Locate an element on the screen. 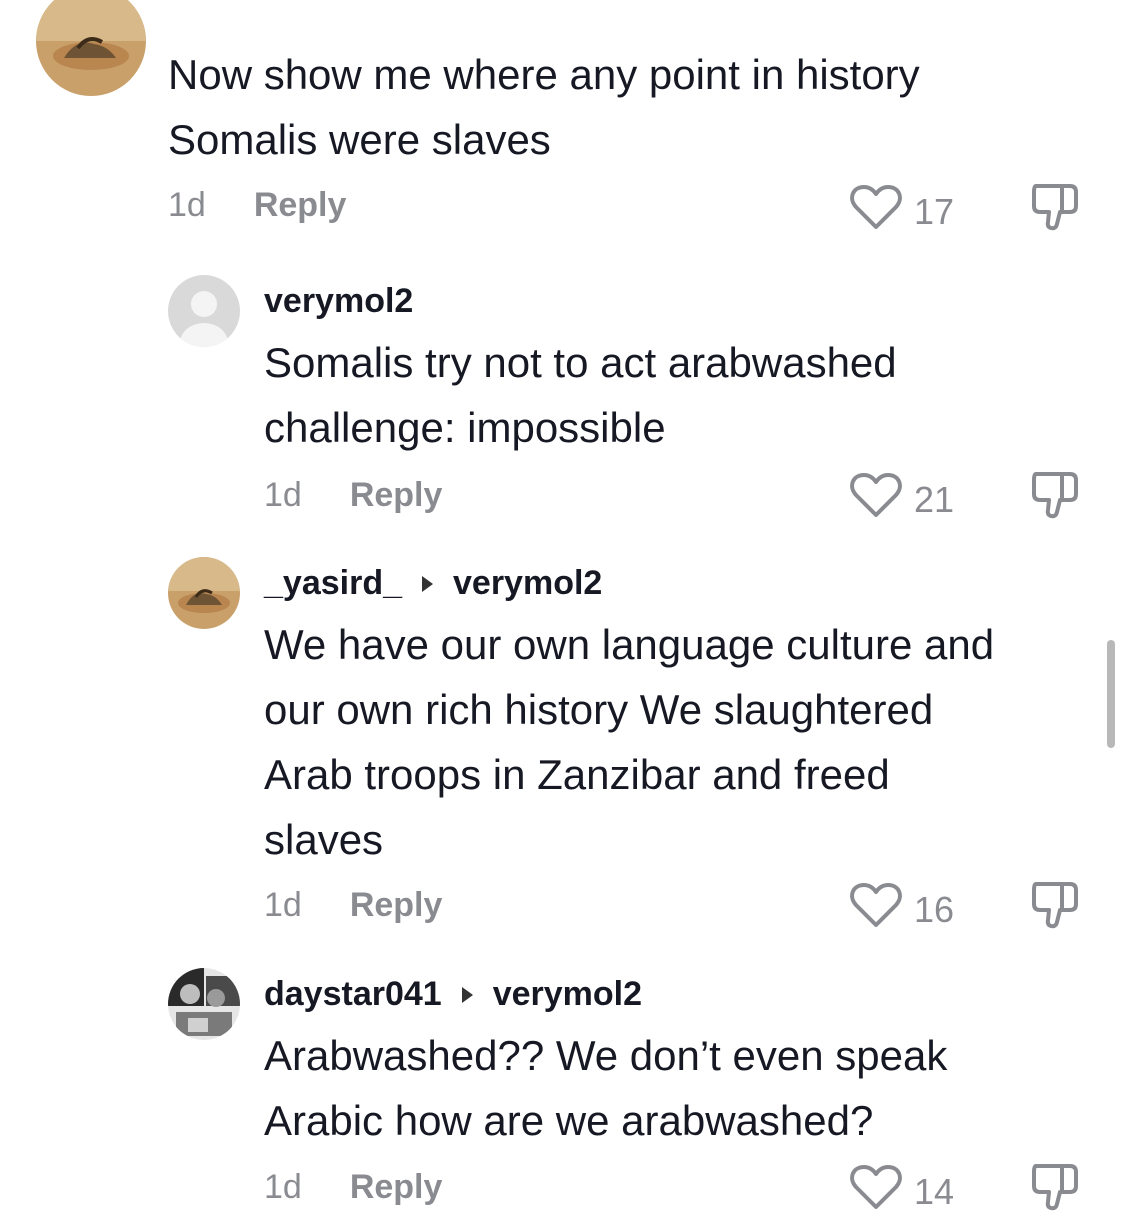 This screenshot has width=1125, height=1222. like-button: 14 is located at coordinates (902, 1191).